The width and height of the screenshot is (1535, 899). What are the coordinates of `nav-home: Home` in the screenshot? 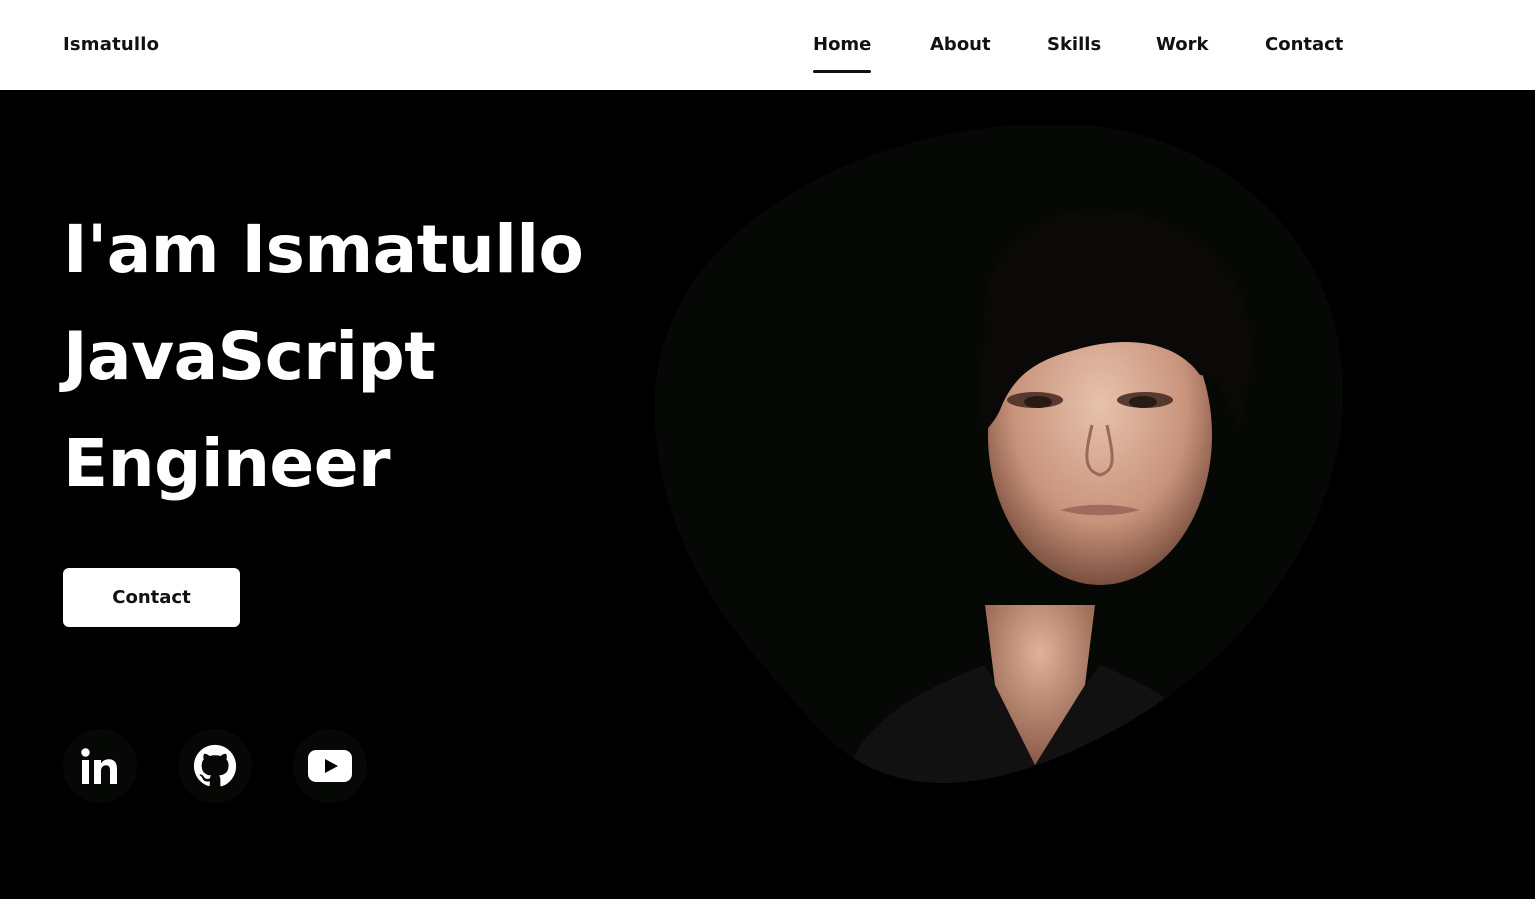 It's located at (842, 53).